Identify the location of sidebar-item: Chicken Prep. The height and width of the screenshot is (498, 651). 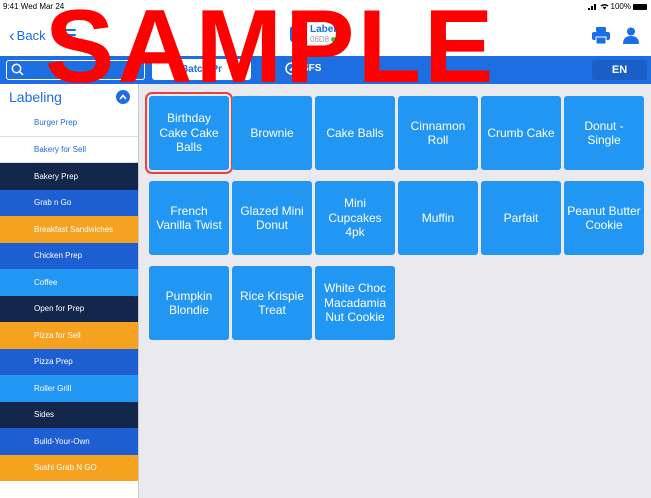
(69, 255).